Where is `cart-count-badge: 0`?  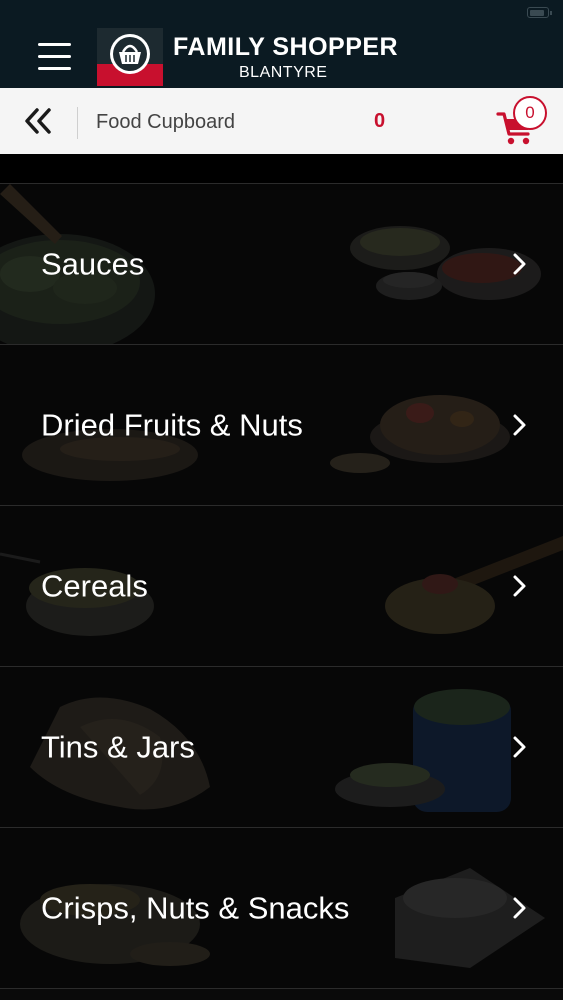
cart-count-badge: 0 is located at coordinates (530, 113).